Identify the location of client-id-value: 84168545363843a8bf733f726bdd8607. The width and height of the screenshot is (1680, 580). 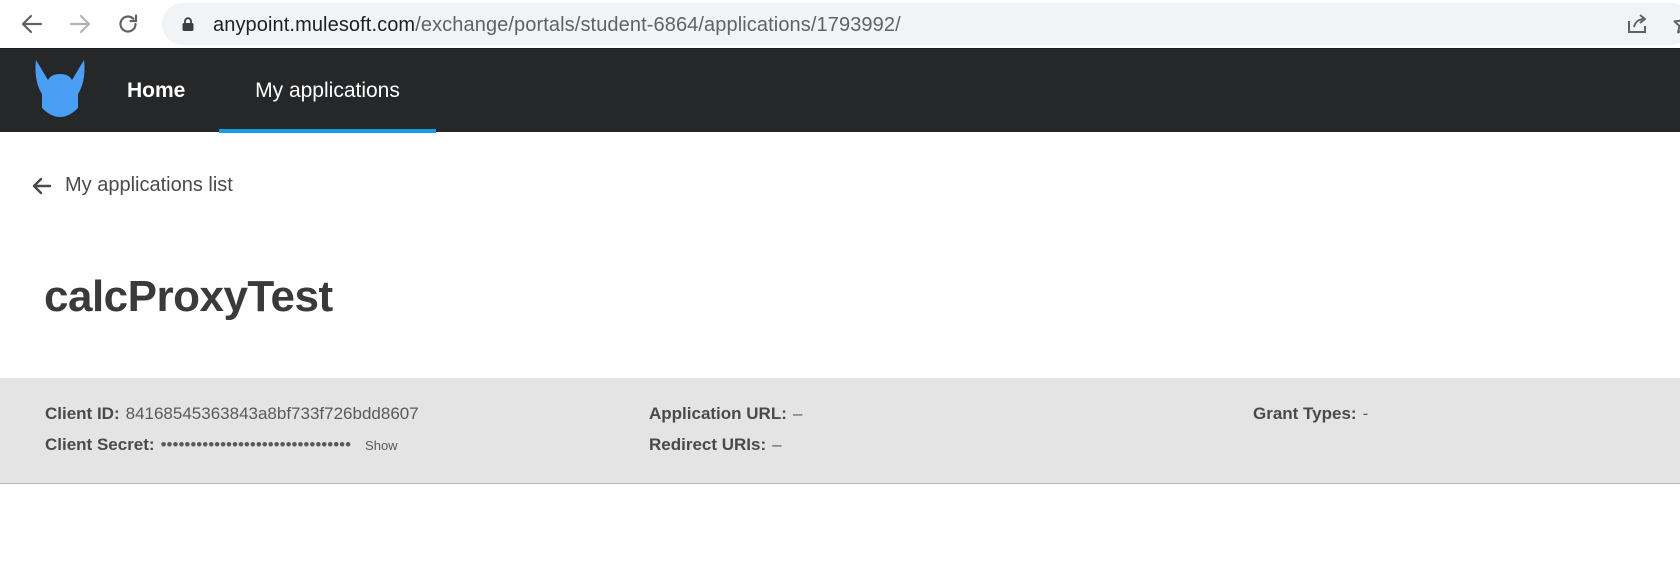
(272, 413).